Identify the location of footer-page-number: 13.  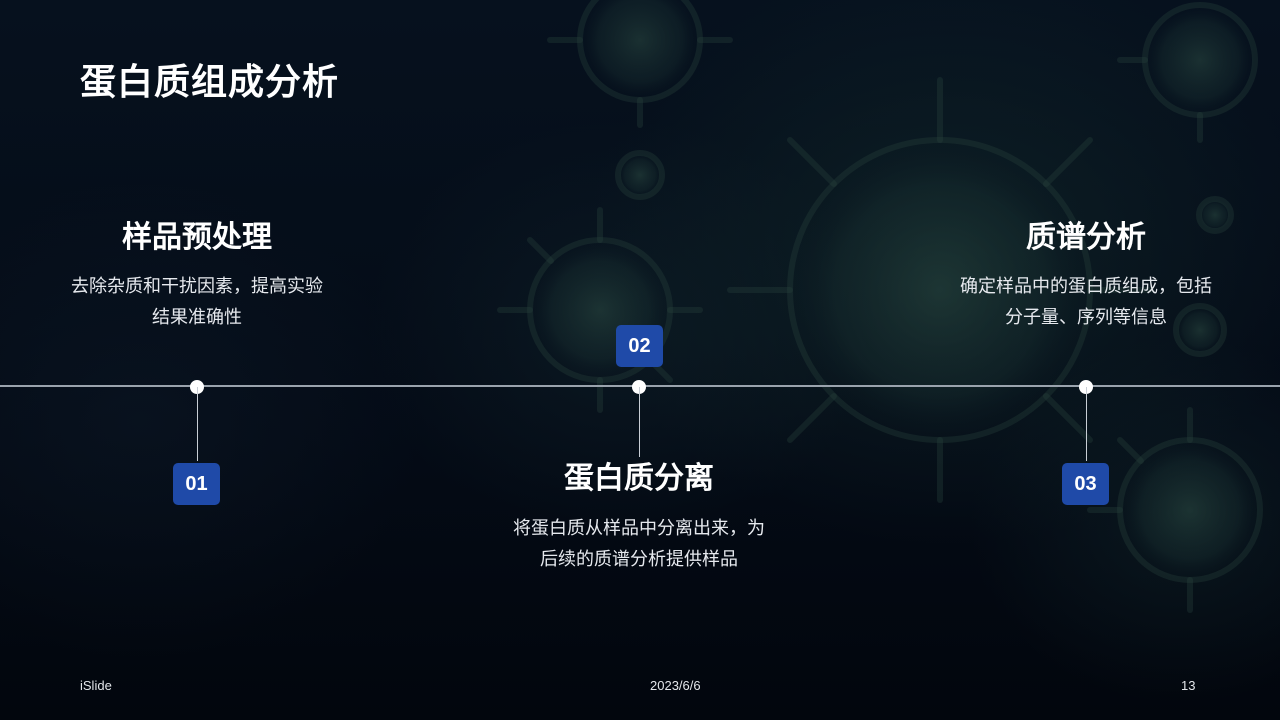
(1188, 685).